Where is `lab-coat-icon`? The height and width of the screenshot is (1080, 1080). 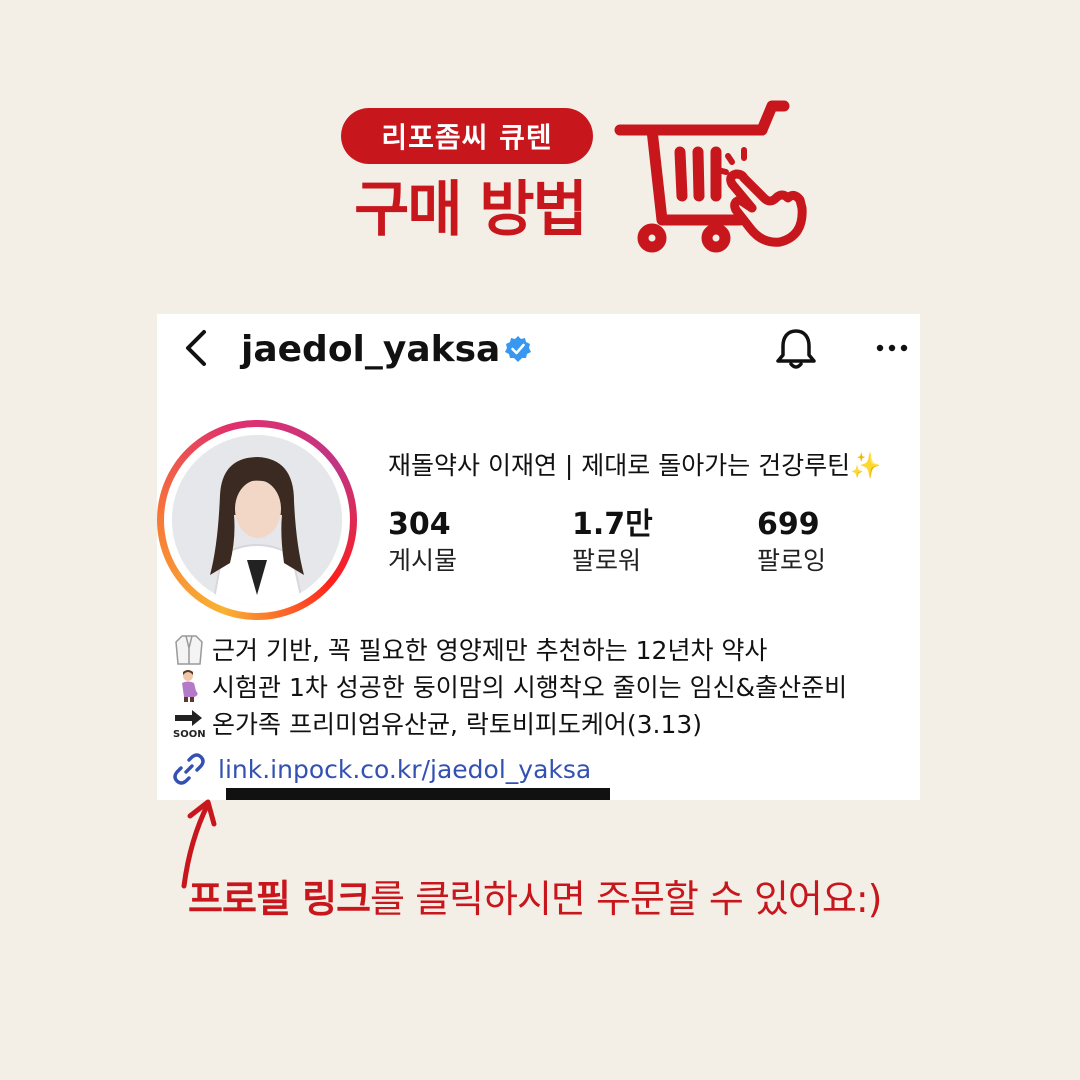 lab-coat-icon is located at coordinates (189, 649).